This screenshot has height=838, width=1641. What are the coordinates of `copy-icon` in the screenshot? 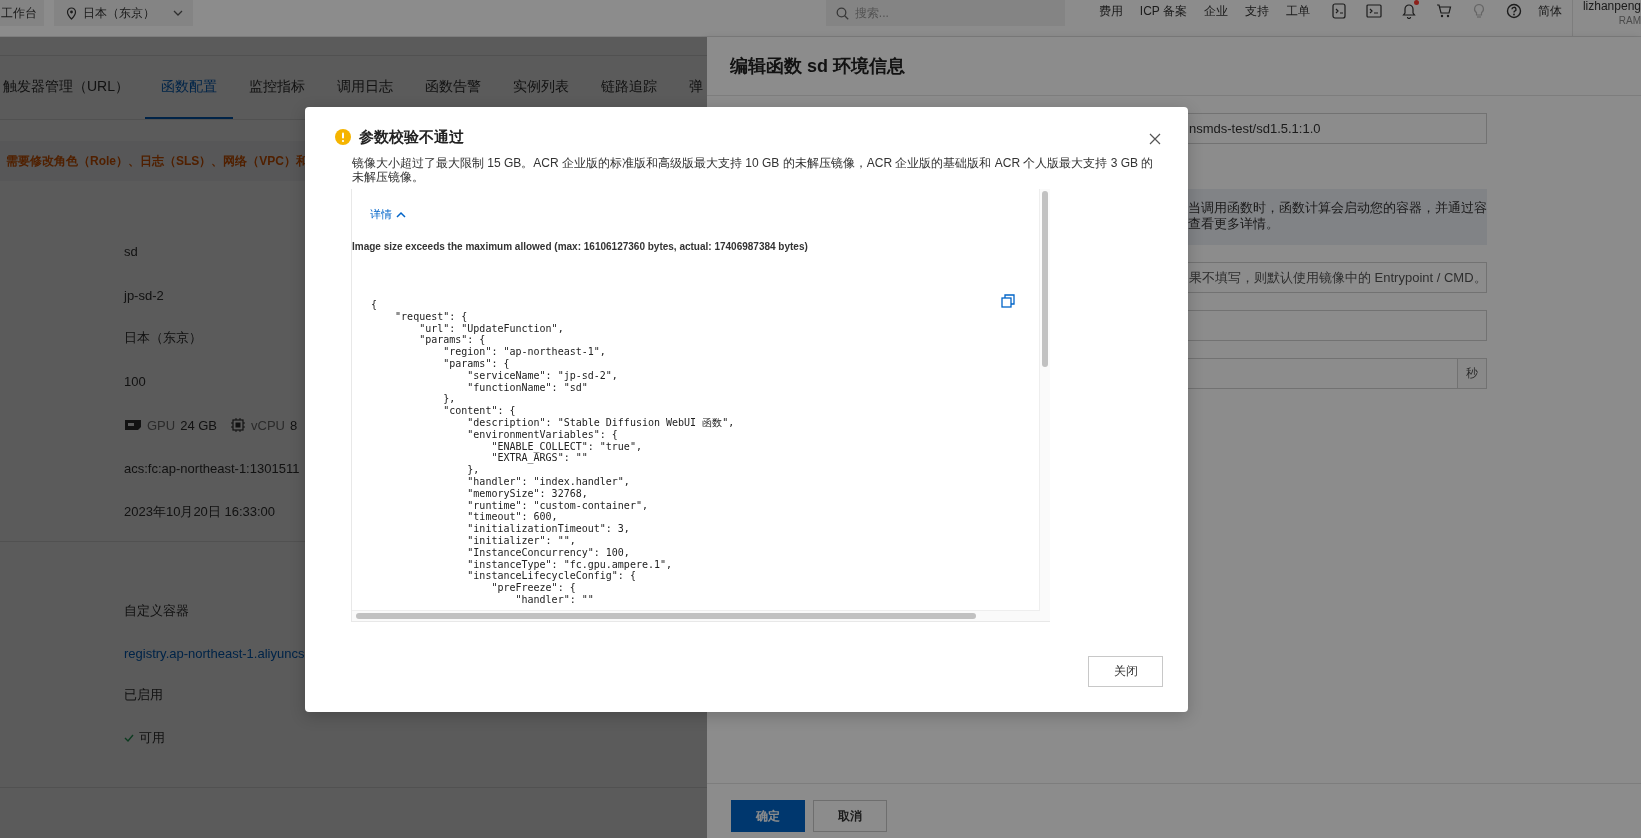 It's located at (1008, 301).